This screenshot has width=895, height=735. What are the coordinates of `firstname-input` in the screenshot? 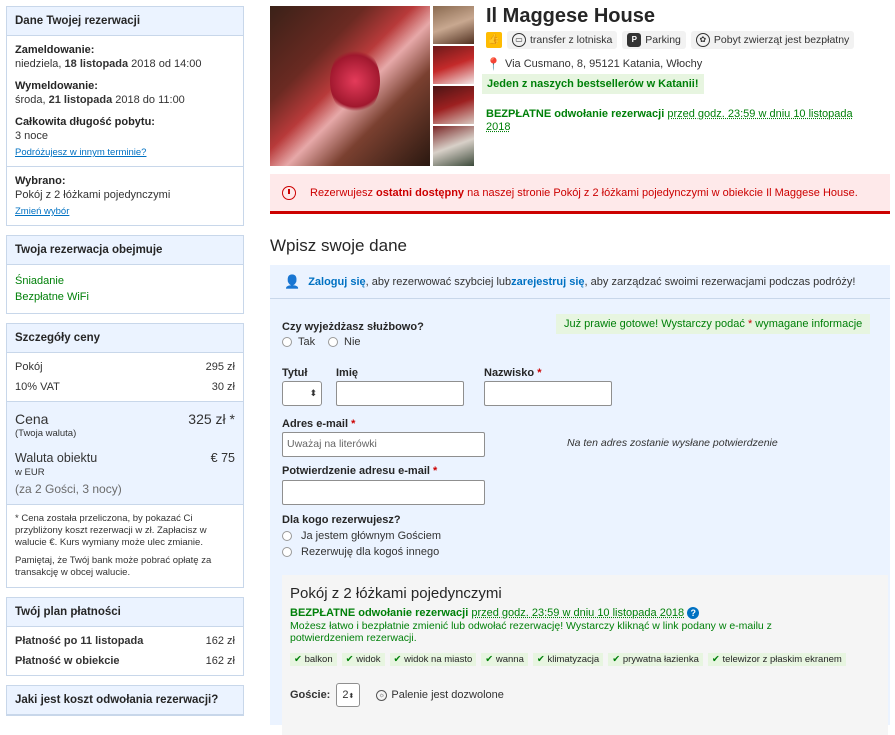 It's located at (400, 393).